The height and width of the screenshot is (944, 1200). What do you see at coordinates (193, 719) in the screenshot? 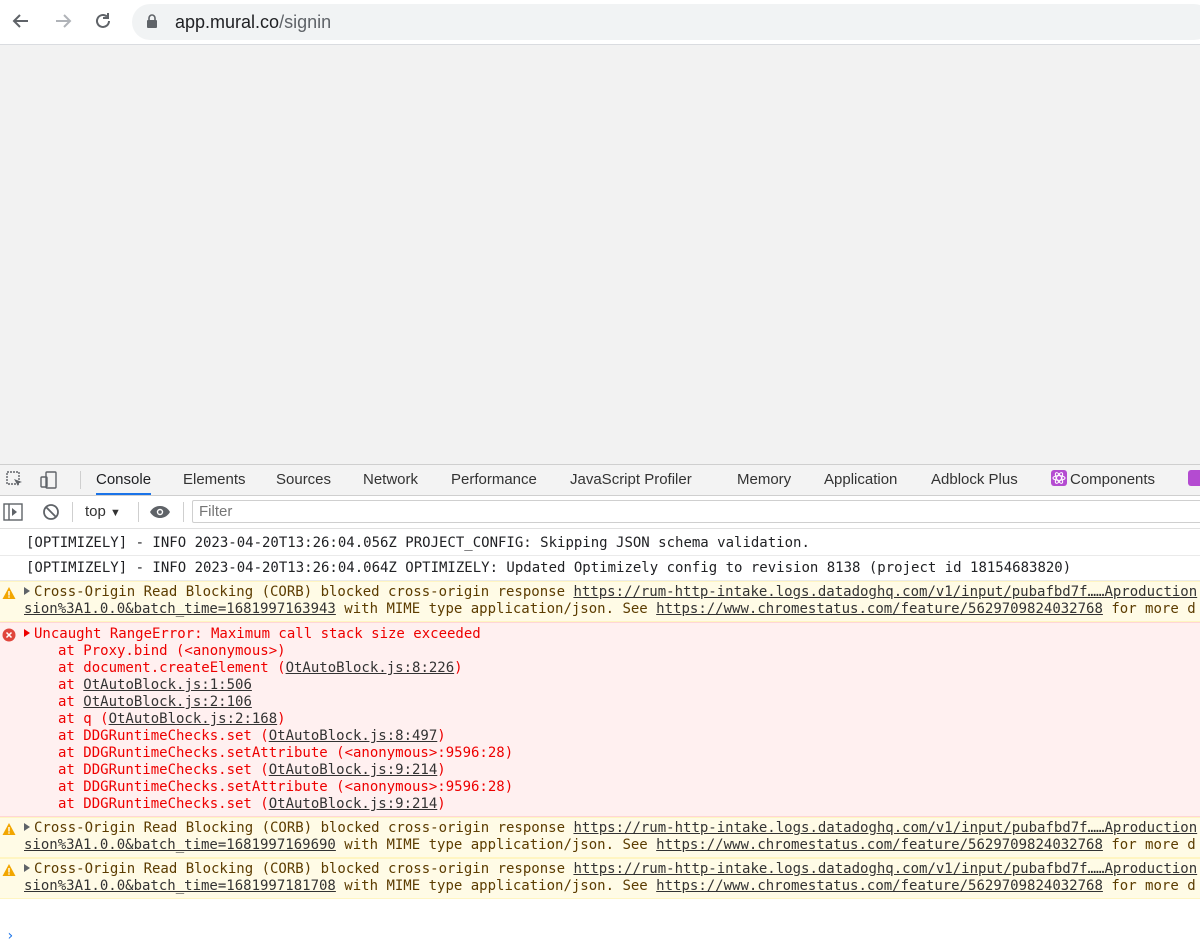
I see `source-link: OtAutoBlock.js:2:168` at bounding box center [193, 719].